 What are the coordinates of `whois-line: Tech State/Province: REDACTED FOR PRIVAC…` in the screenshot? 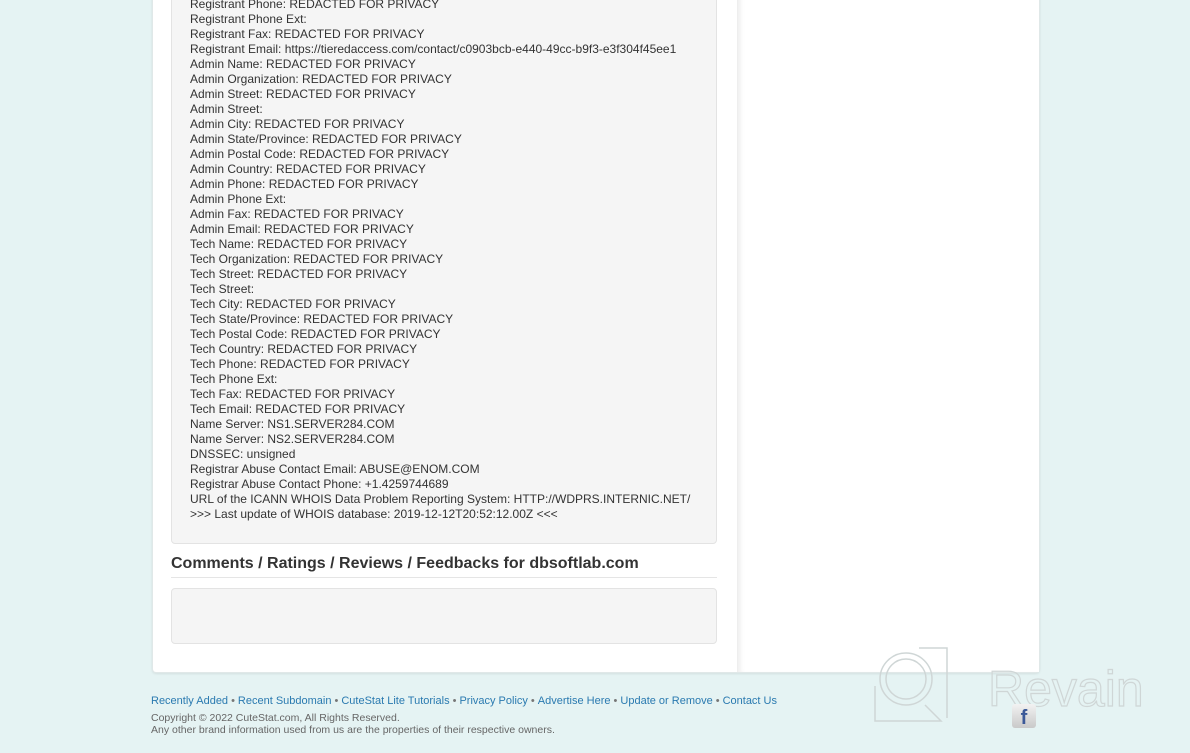 It's located at (322, 319).